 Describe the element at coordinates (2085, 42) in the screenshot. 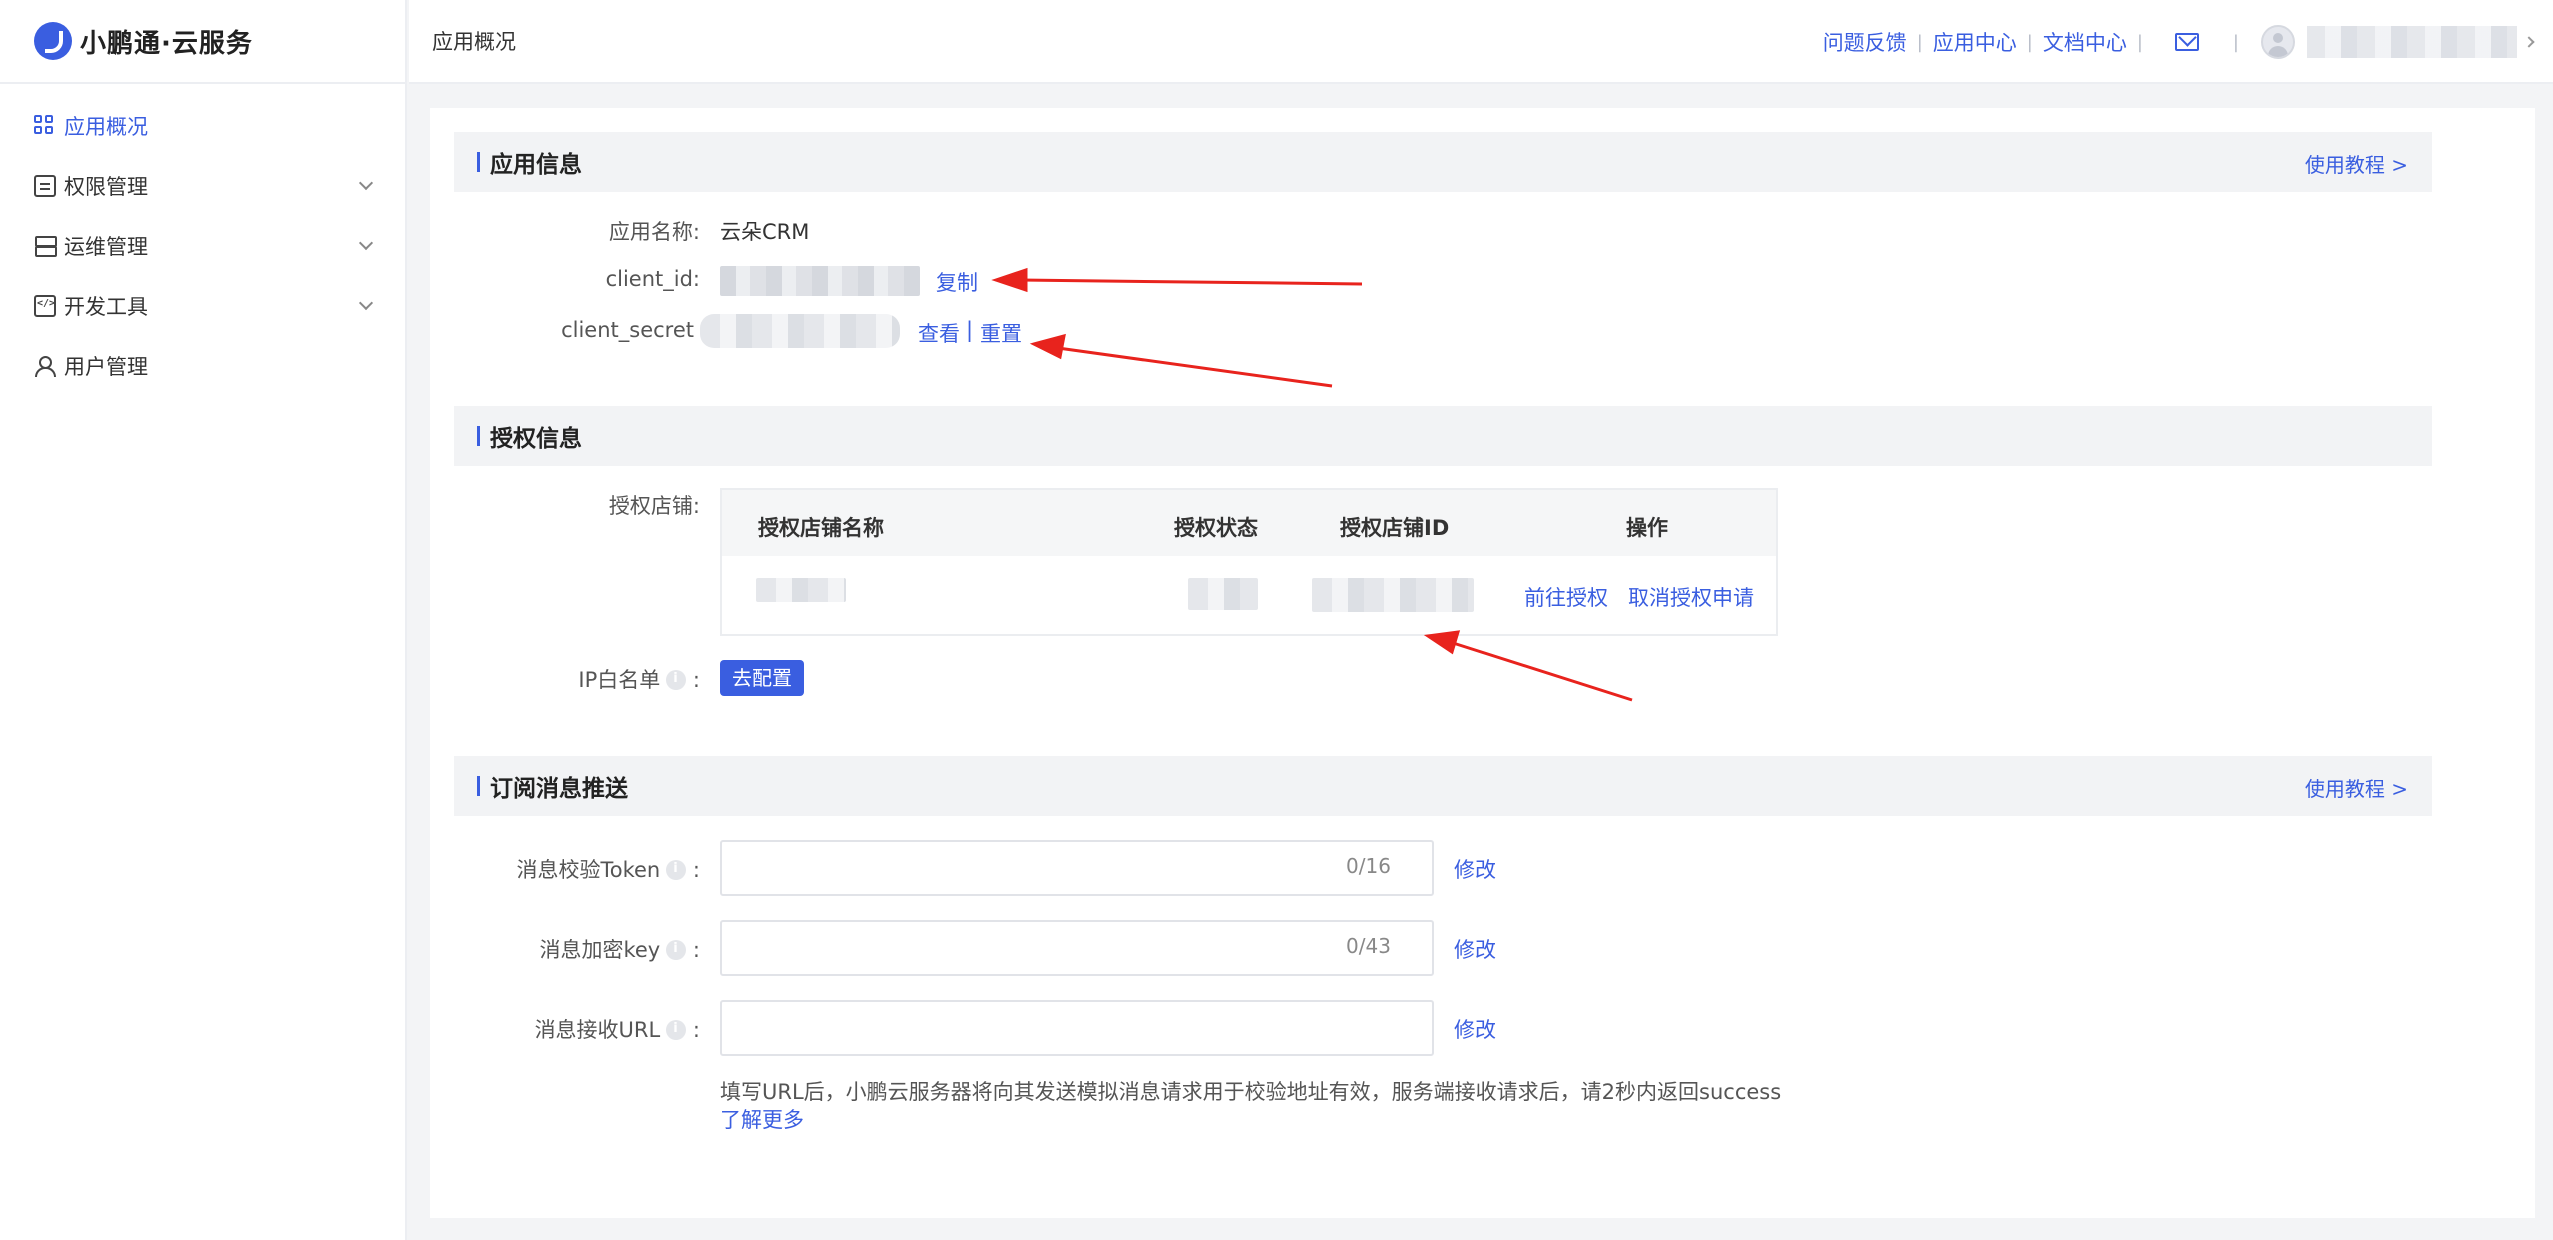

I see `docs-center-link: 文档中心` at that location.